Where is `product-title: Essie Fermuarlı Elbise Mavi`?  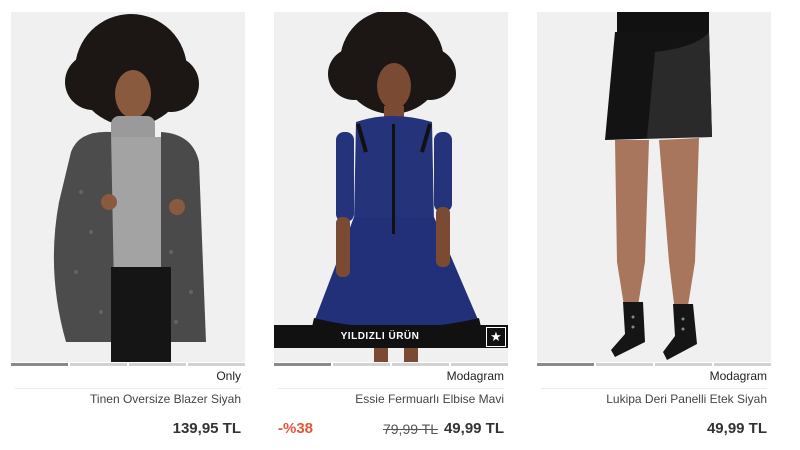 product-title: Essie Fermuarlı Elbise Mavi is located at coordinates (391, 397).